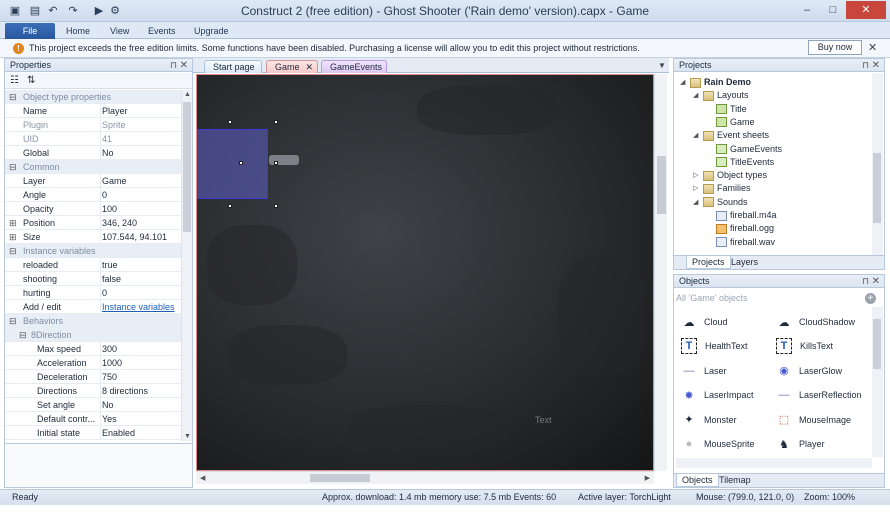  What do you see at coordinates (138, 307) in the screenshot?
I see `instance-variables-link: Instance variables` at bounding box center [138, 307].